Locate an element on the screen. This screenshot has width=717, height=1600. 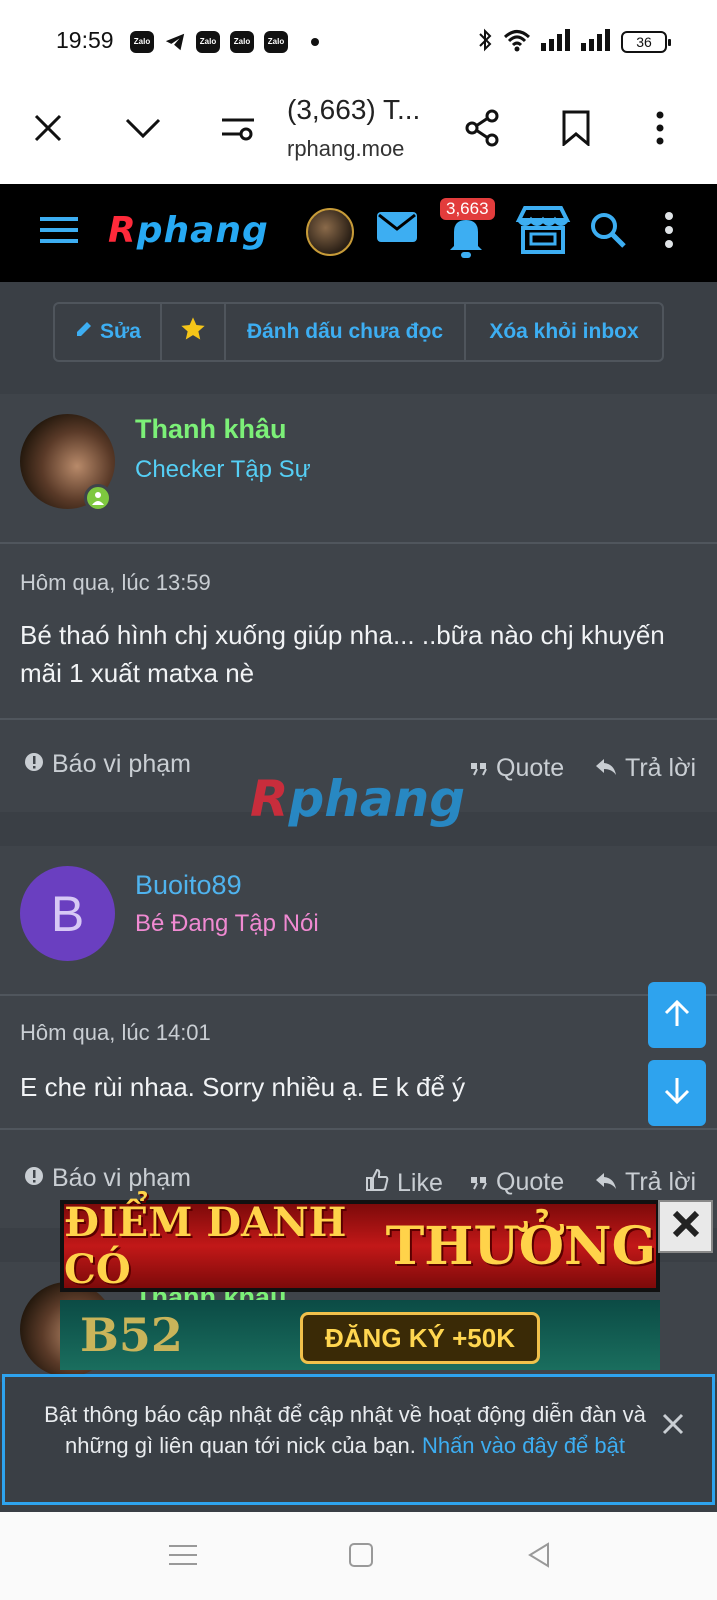
bookmark-icon is located at coordinates (576, 130).